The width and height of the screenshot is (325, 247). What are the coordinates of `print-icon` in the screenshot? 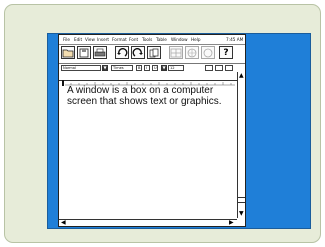 It's located at (100, 52).